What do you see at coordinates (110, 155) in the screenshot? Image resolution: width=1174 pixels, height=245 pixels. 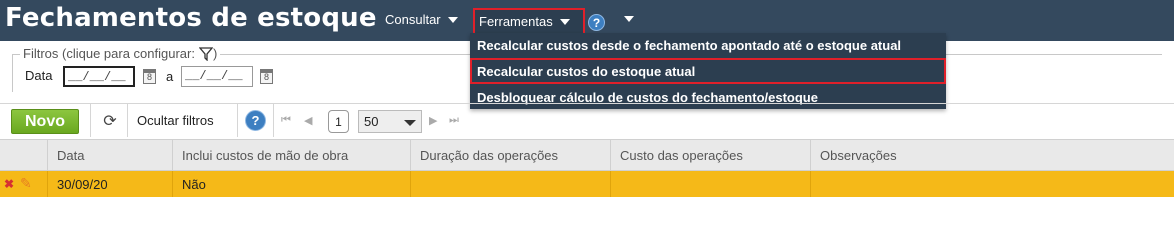 I see `column-header-data: Data` at bounding box center [110, 155].